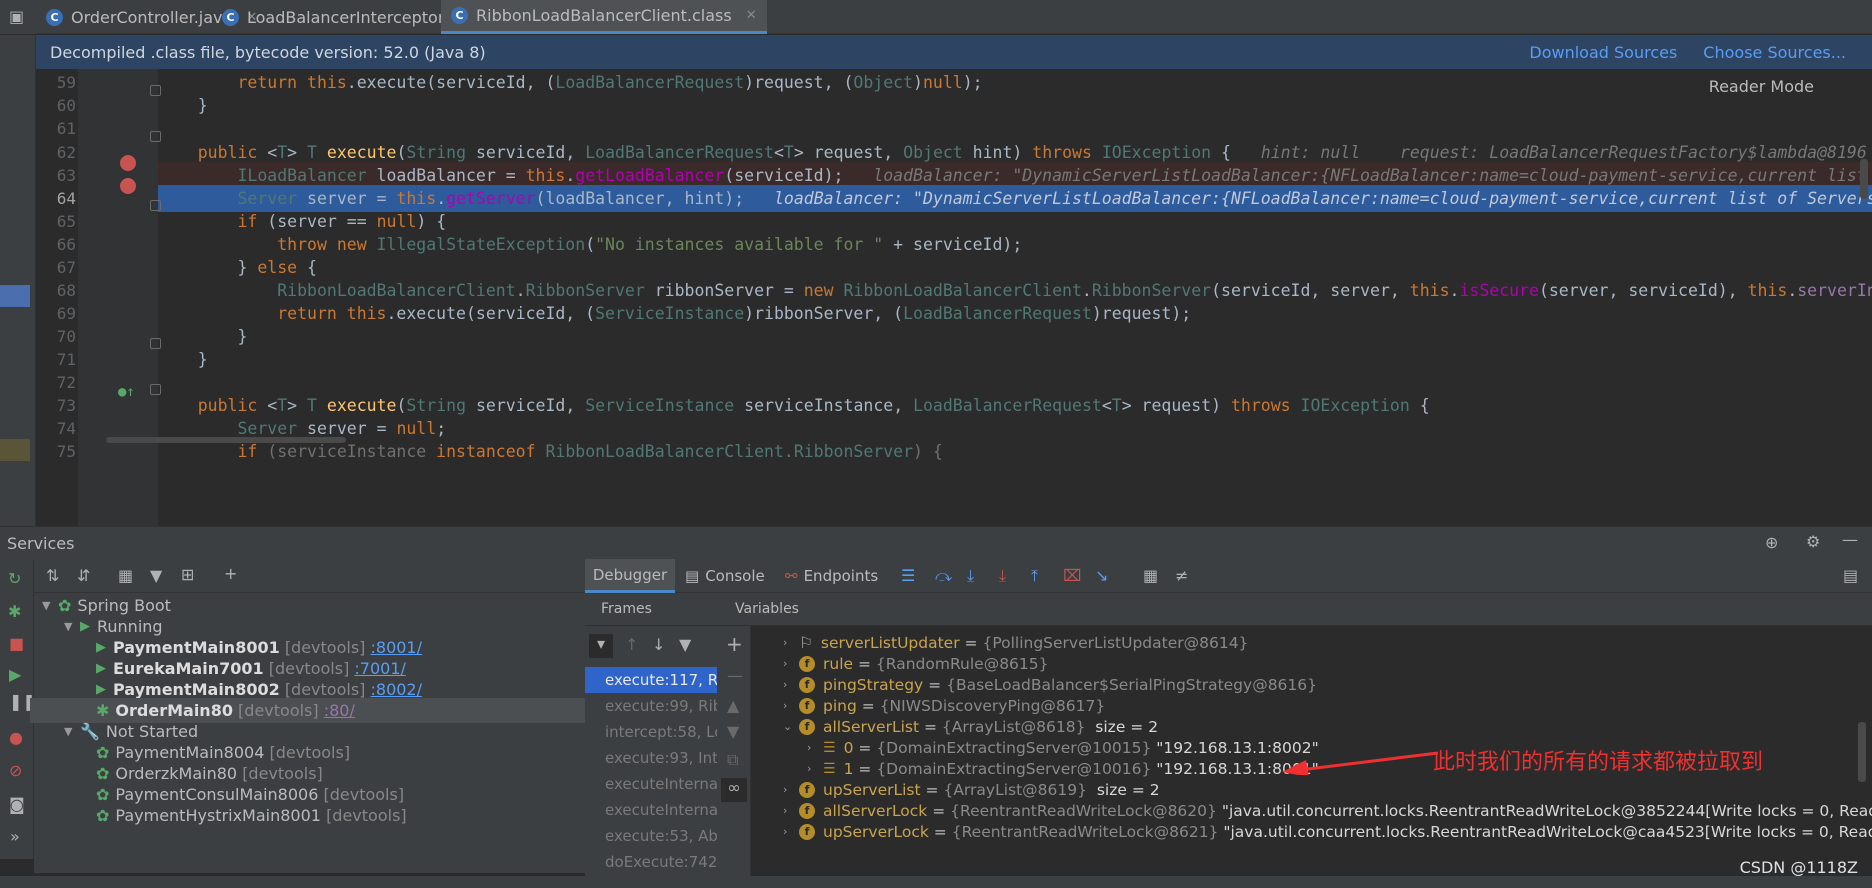 This screenshot has width=1872, height=888. Describe the element at coordinates (16, 643) in the screenshot. I see `stop-icon: ■` at that location.